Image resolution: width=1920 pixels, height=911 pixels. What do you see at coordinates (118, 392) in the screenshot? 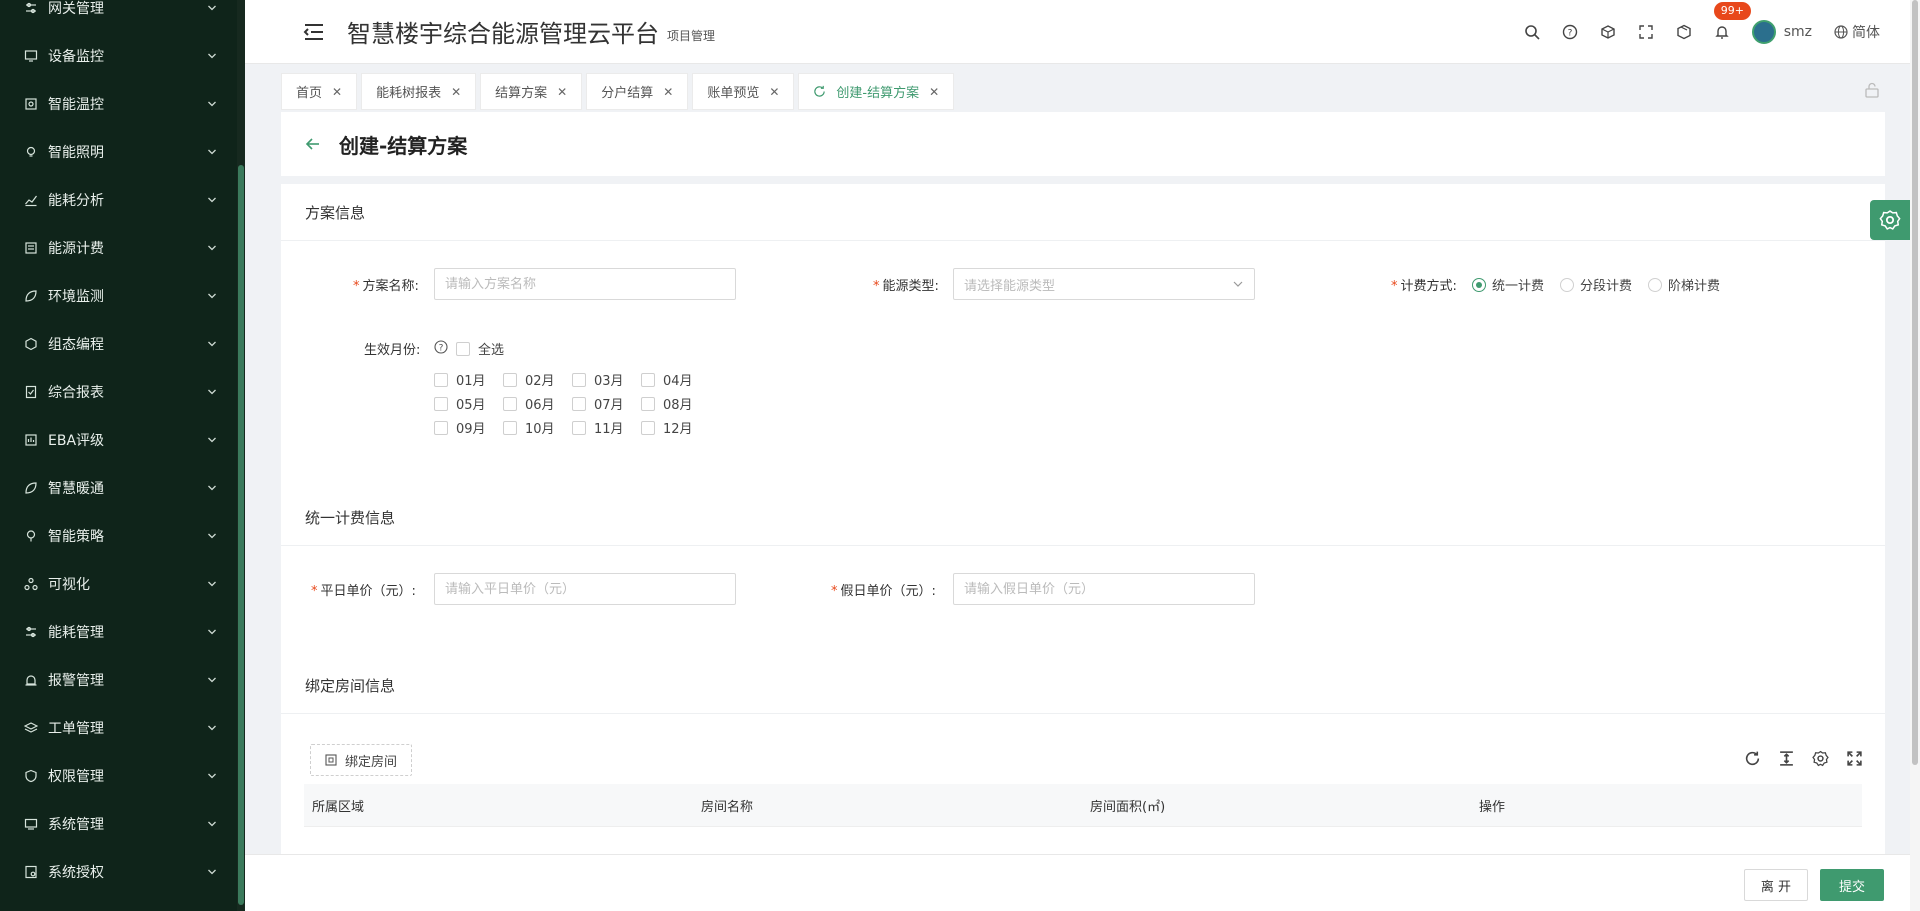
I see `sidebar-item: 综合报表` at bounding box center [118, 392].